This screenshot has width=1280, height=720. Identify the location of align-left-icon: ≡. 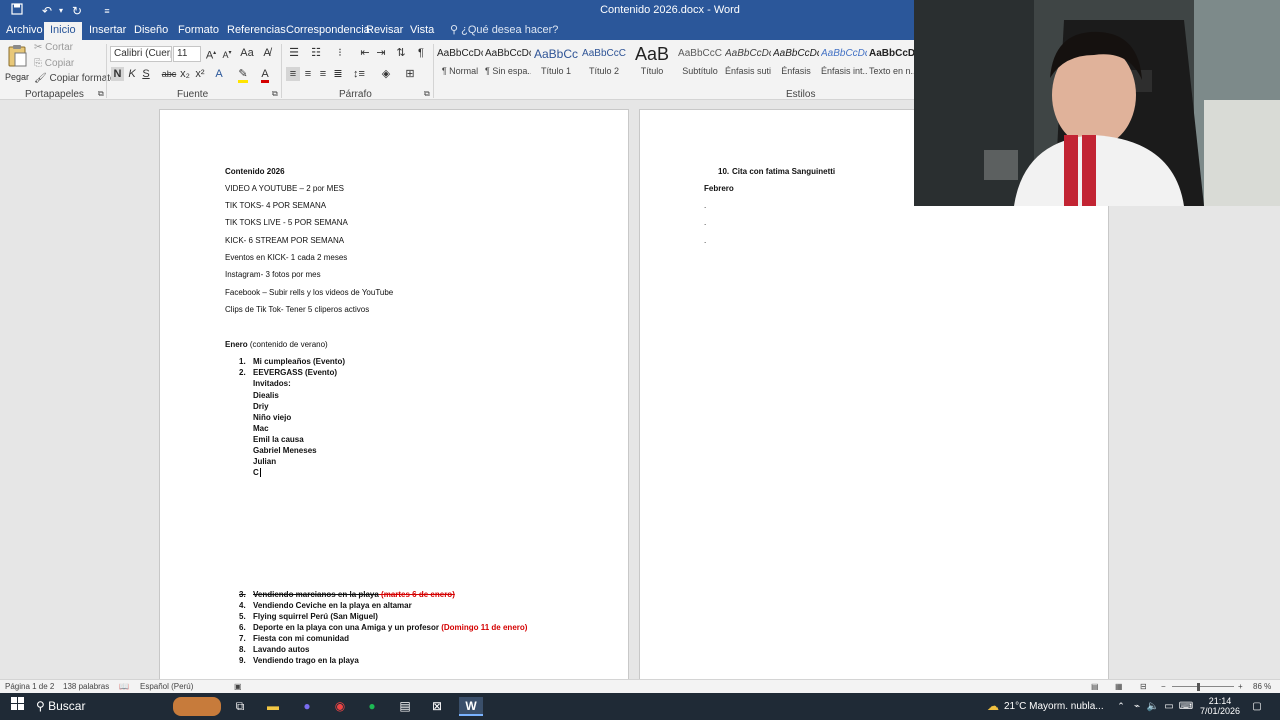
(293, 74).